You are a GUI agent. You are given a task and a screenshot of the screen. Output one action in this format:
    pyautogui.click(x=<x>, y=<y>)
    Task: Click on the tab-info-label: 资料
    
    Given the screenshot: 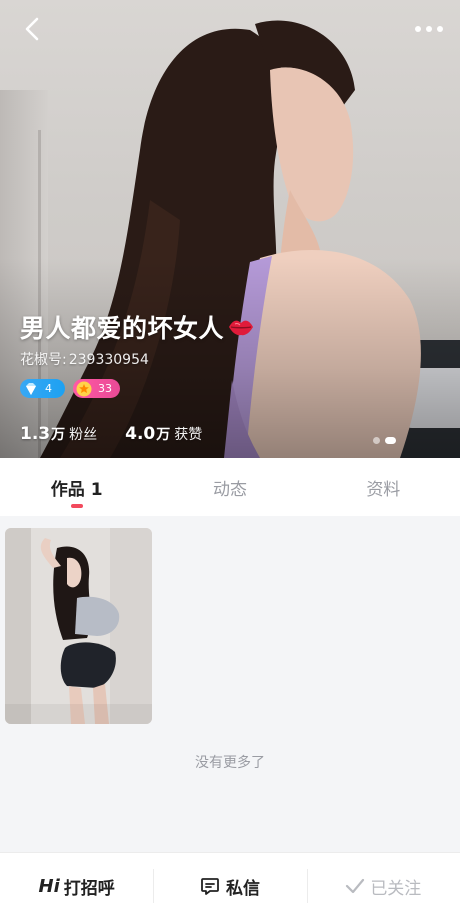 What is the action you would take?
    pyautogui.click(x=383, y=489)
    